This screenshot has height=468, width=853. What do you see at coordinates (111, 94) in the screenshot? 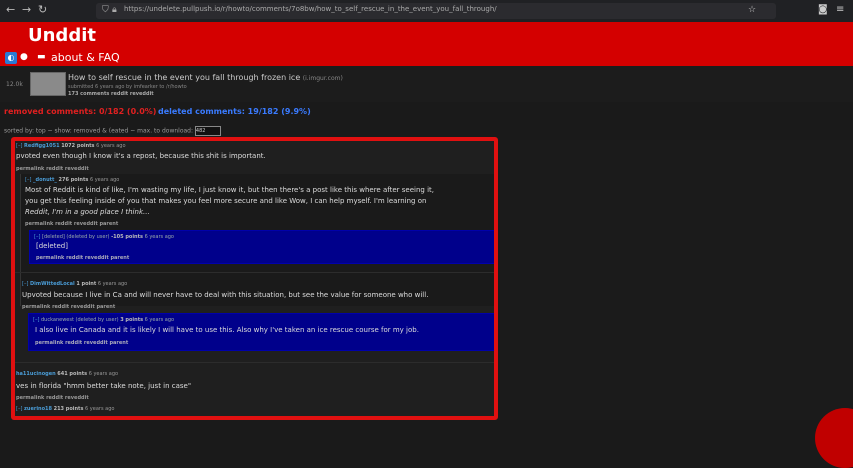
I see `post-links: 173 comments reddit reveddit` at bounding box center [111, 94].